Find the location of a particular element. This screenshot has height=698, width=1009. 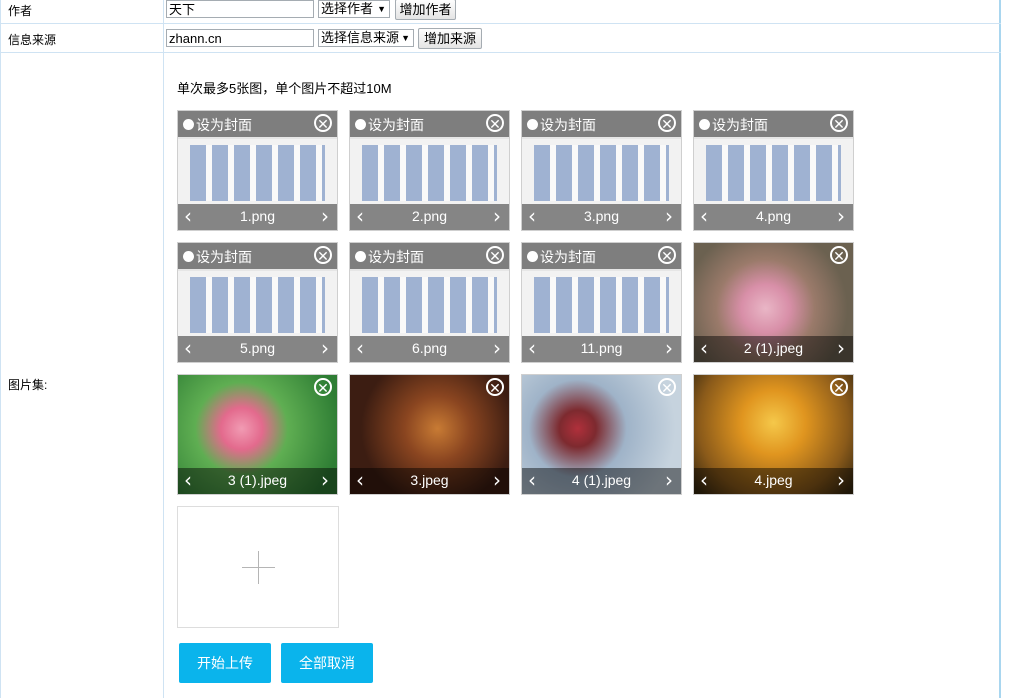

thumbnail-caption-bar: ‹ 3.png › is located at coordinates (601, 217).